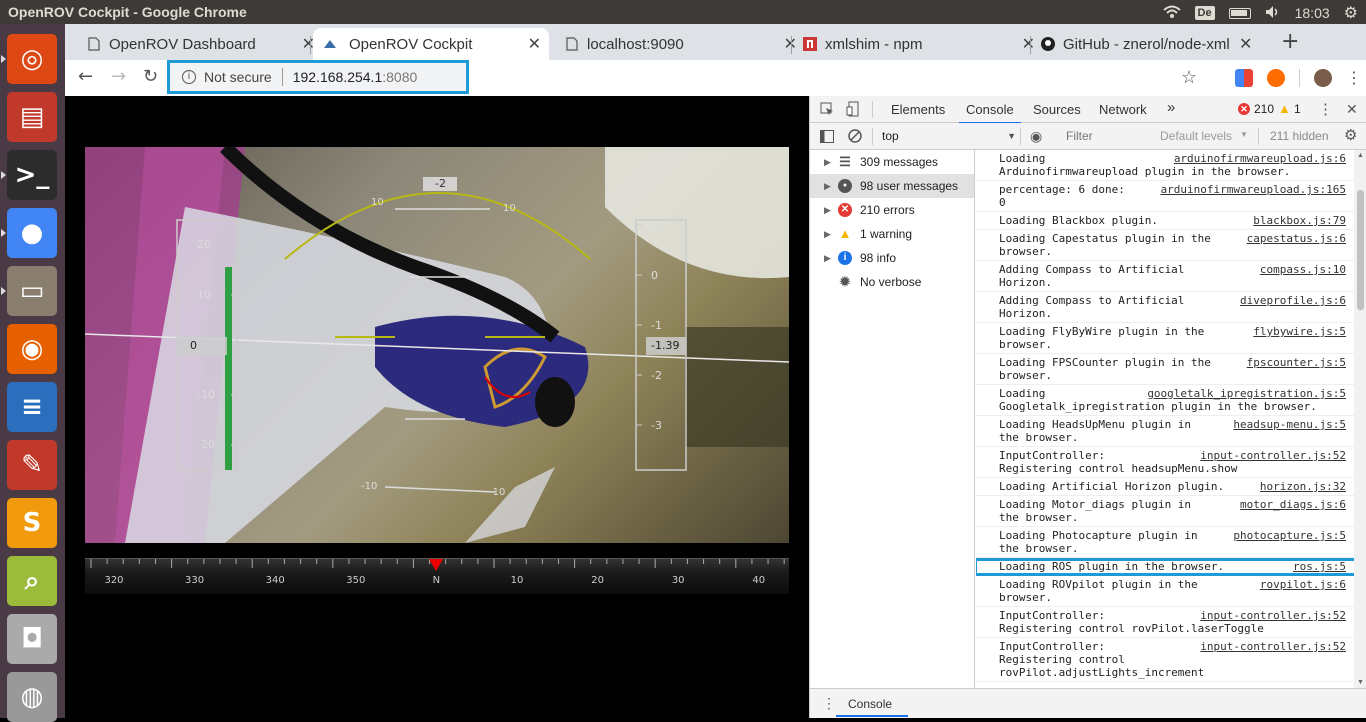  What do you see at coordinates (1273, 13) in the screenshot?
I see `volume-icon` at bounding box center [1273, 13].